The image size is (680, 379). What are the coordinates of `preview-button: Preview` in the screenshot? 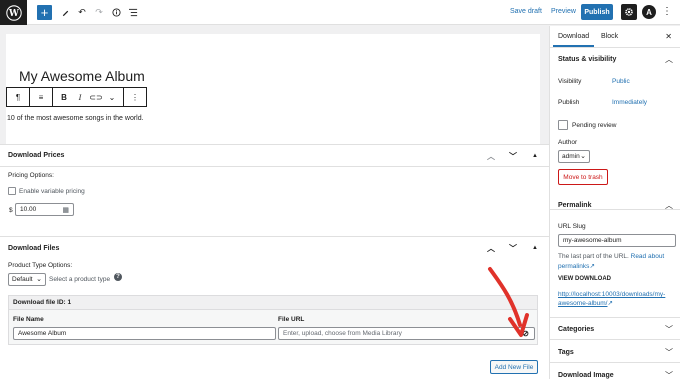 It's located at (563, 11).